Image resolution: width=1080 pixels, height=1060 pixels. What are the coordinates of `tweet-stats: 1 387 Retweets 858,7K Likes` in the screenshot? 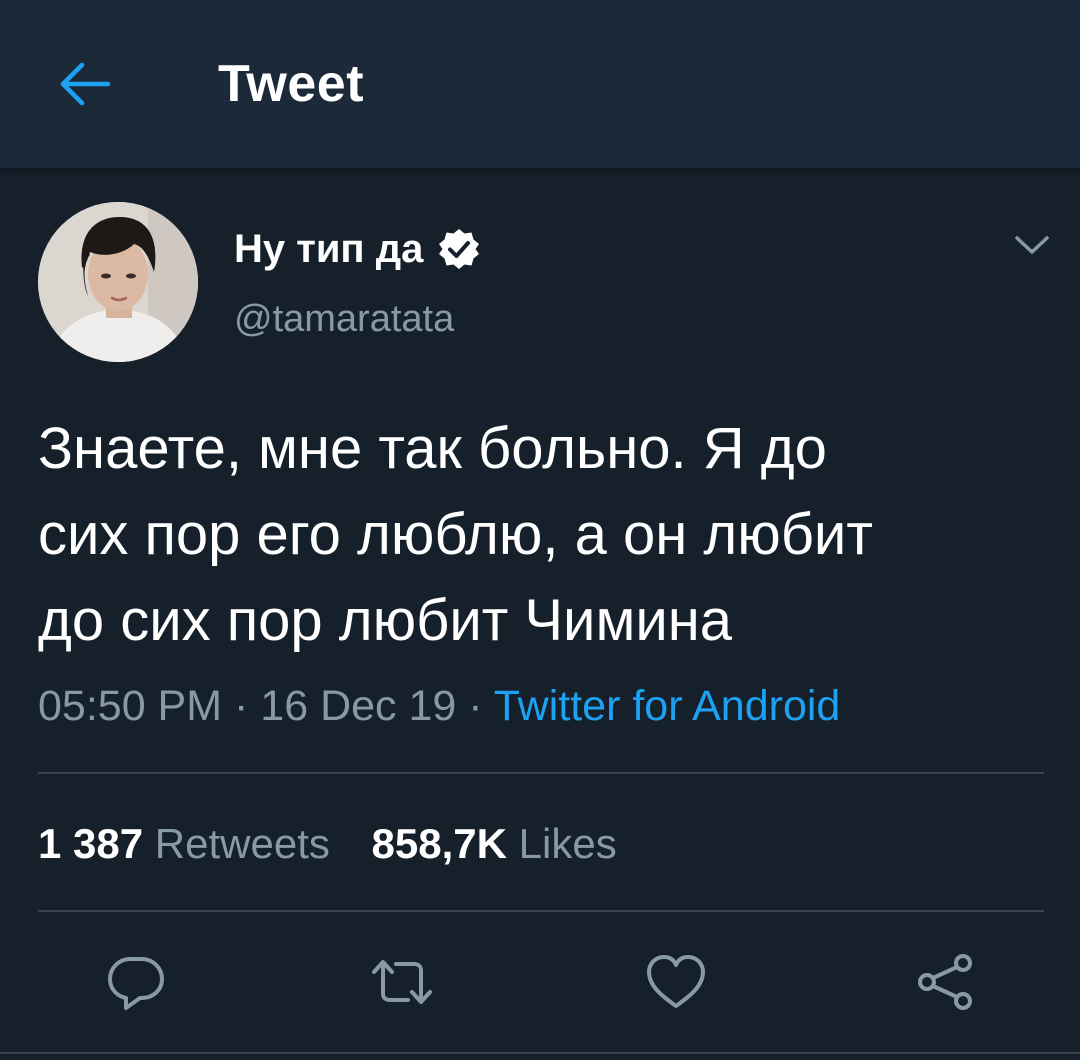 It's located at (327, 844).